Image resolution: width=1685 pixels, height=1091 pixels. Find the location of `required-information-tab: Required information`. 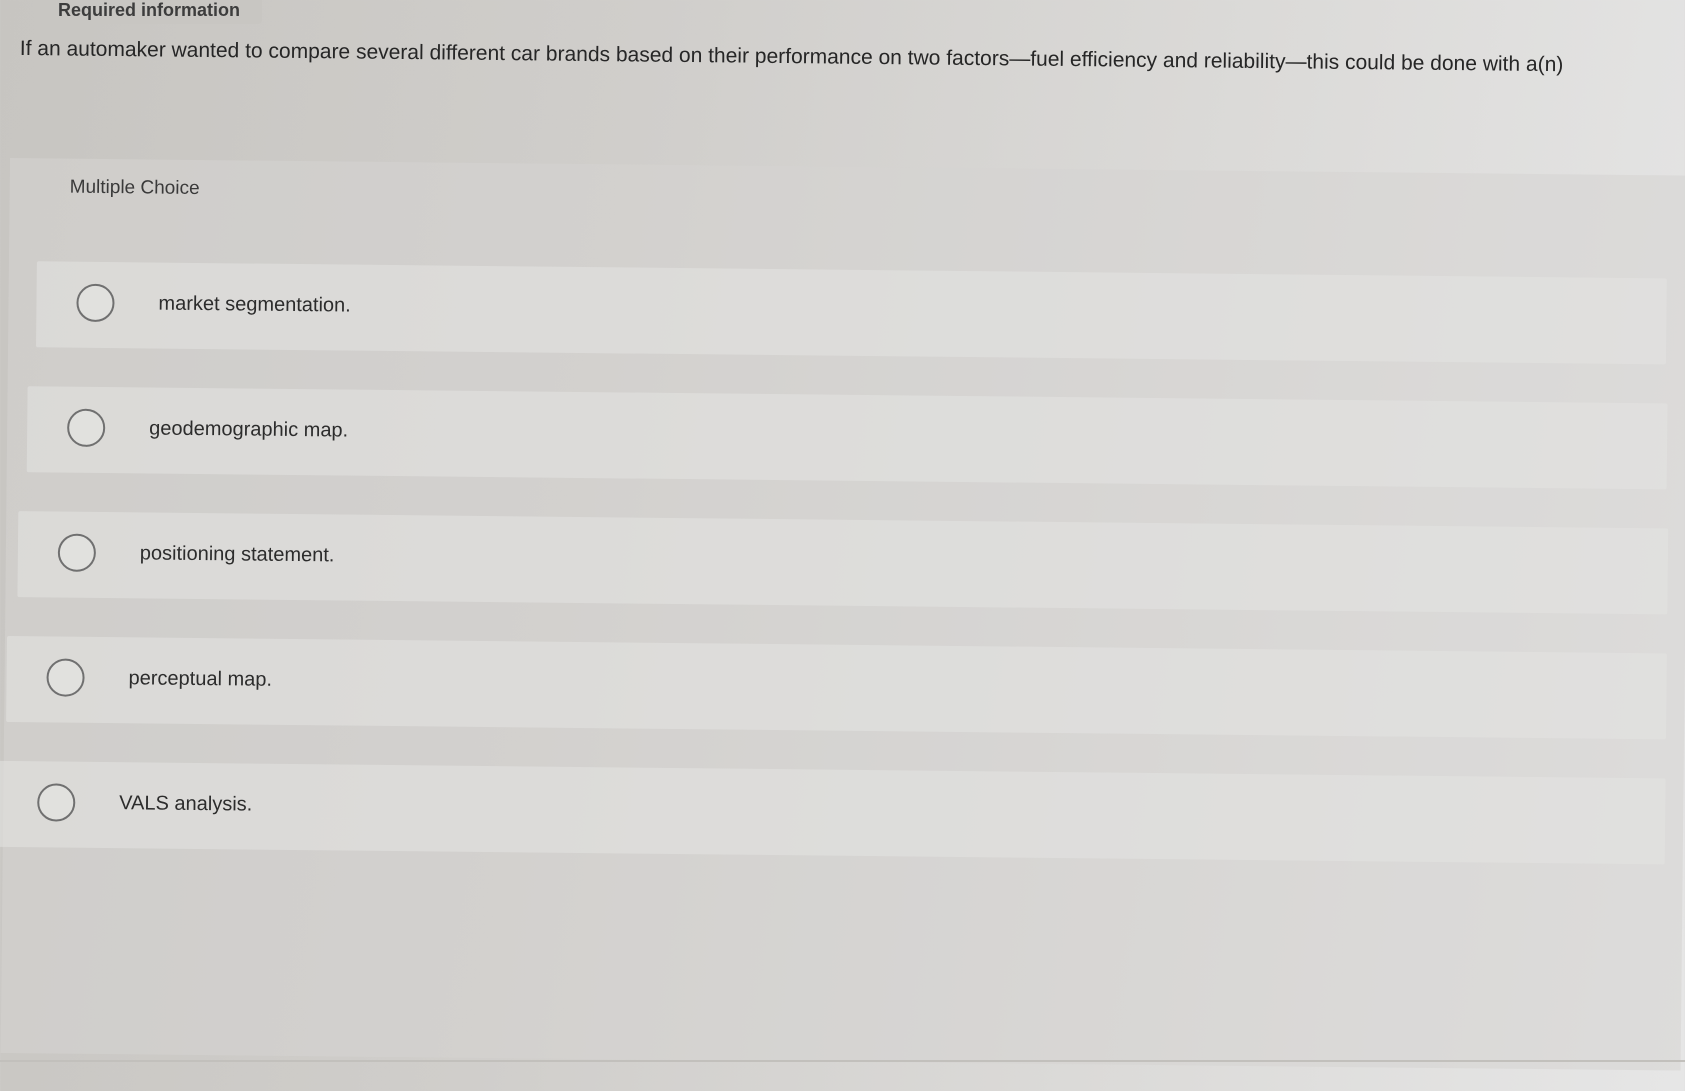

required-information-tab: Required information is located at coordinates (151, 12).